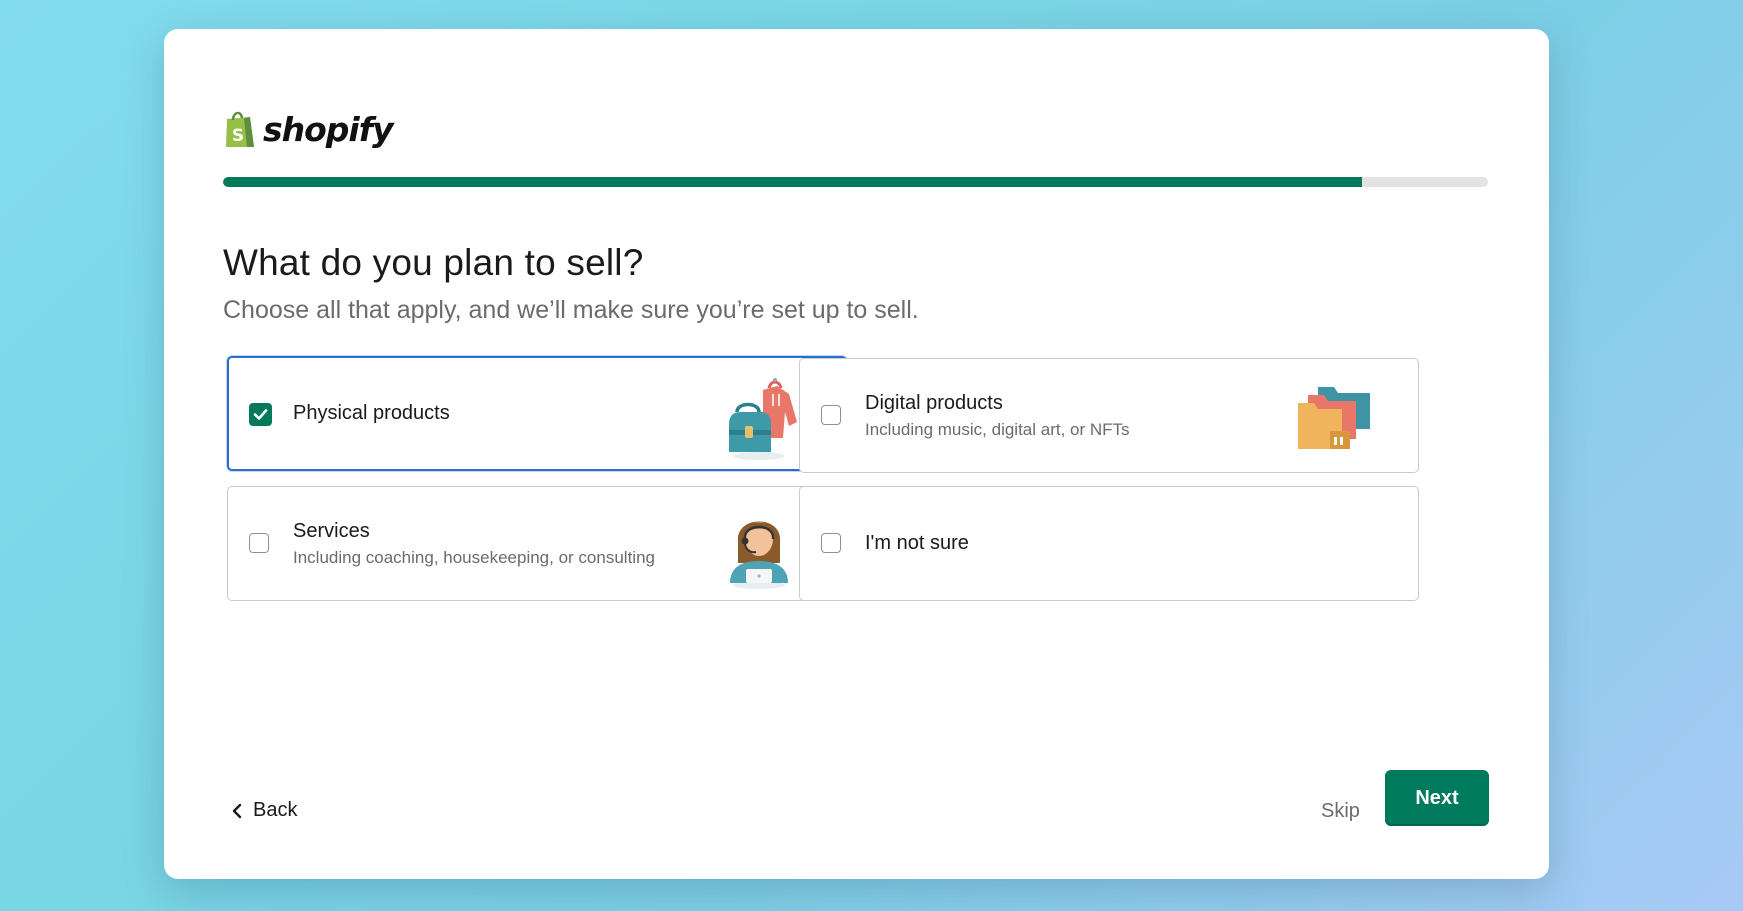 The height and width of the screenshot is (911, 1743). What do you see at coordinates (433, 262) in the screenshot?
I see `page-title: What do you plan to sell?` at bounding box center [433, 262].